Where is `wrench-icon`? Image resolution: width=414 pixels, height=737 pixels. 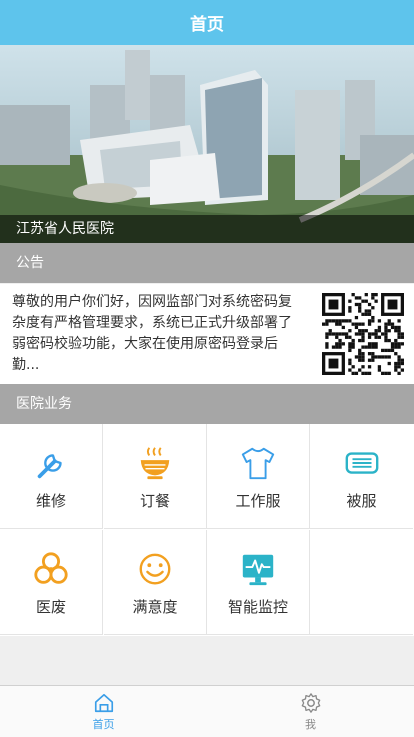
wrench-icon is located at coordinates (49, 466).